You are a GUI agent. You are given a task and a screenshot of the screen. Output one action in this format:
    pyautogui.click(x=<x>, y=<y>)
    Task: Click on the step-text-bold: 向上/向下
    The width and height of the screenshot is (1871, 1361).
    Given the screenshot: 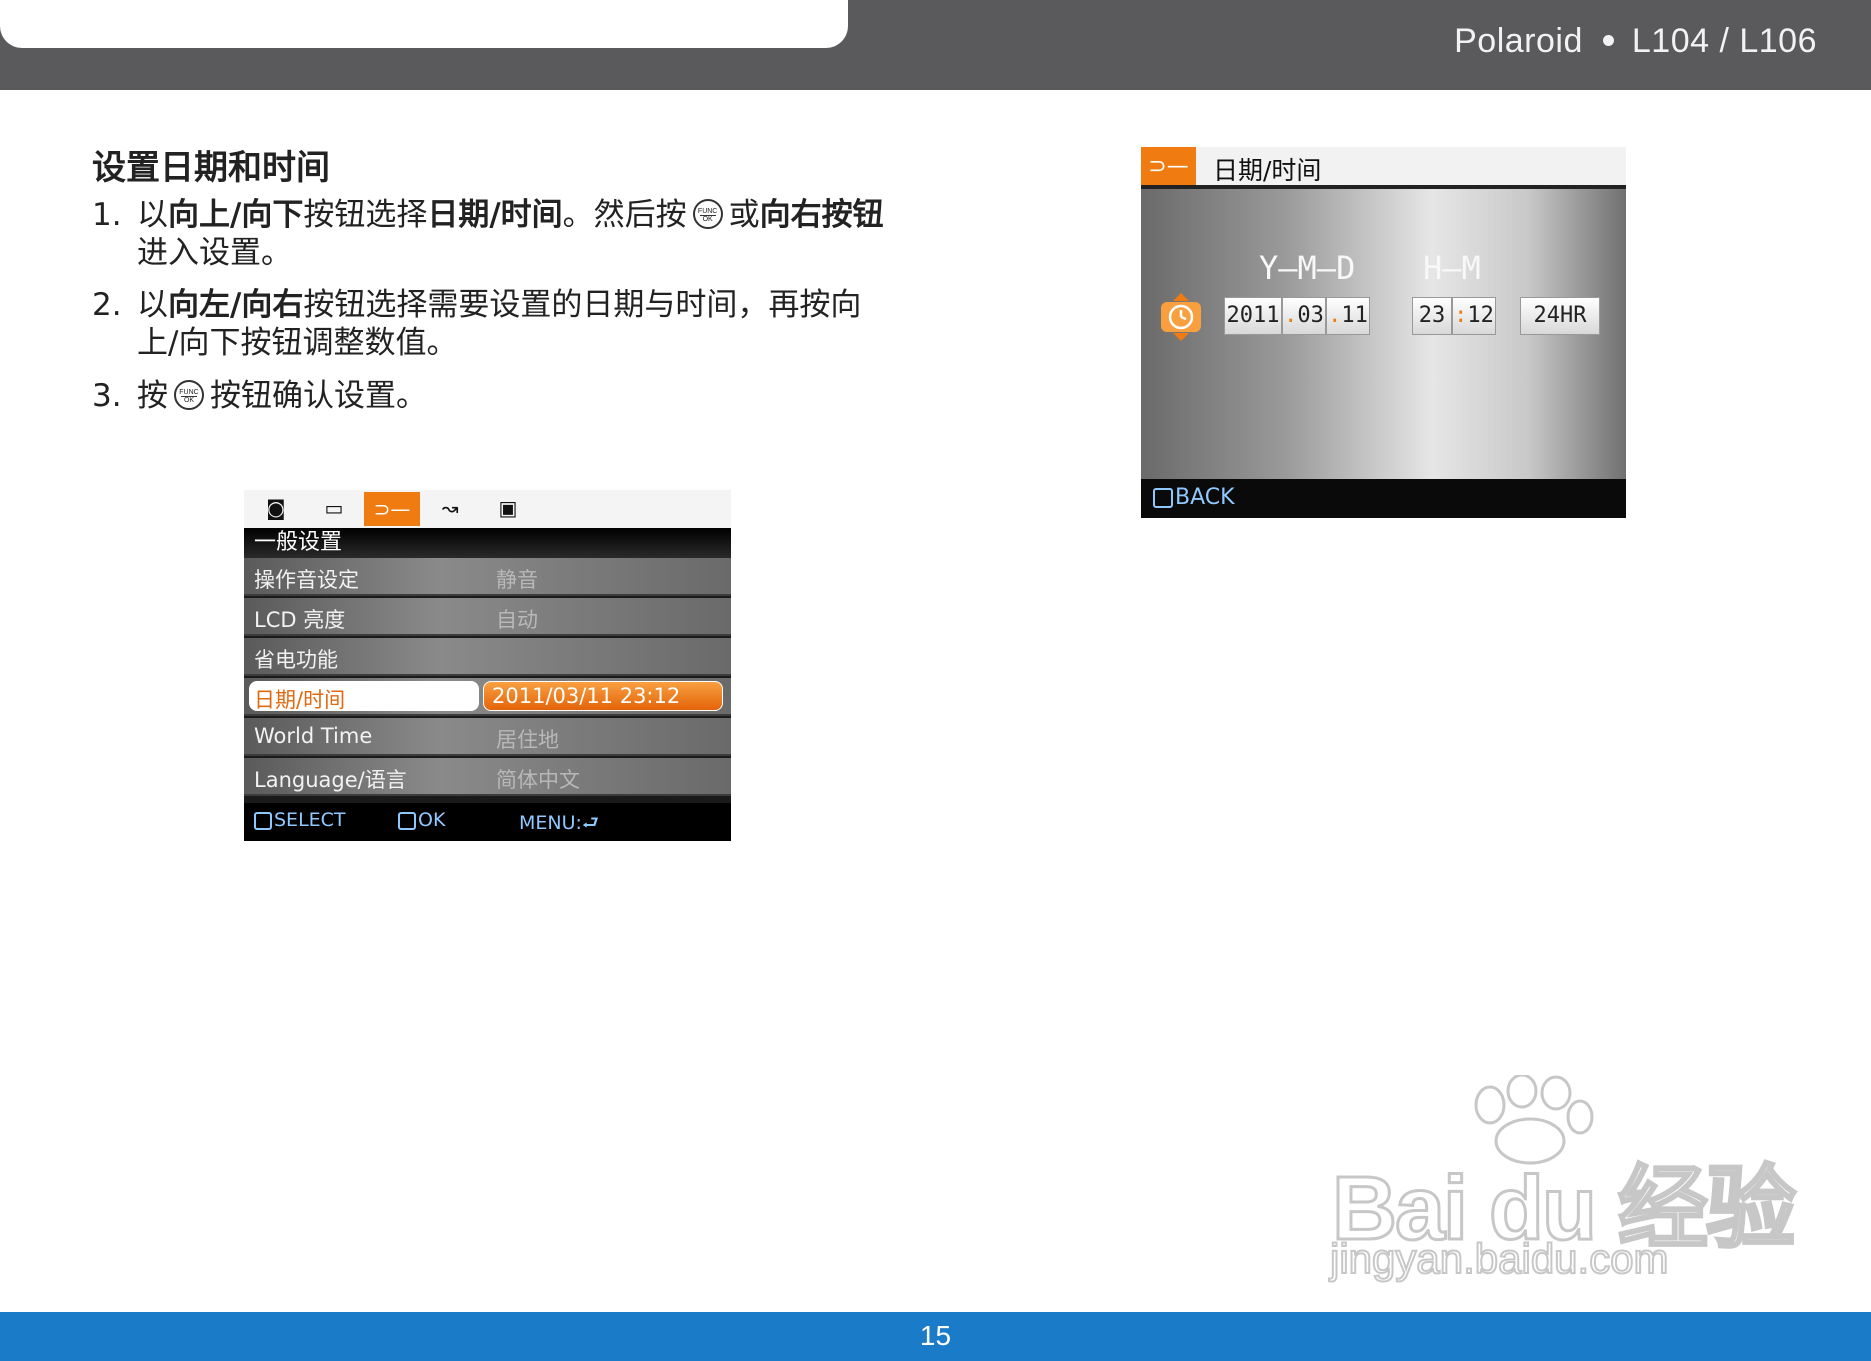 What is the action you would take?
    pyautogui.click(x=236, y=215)
    